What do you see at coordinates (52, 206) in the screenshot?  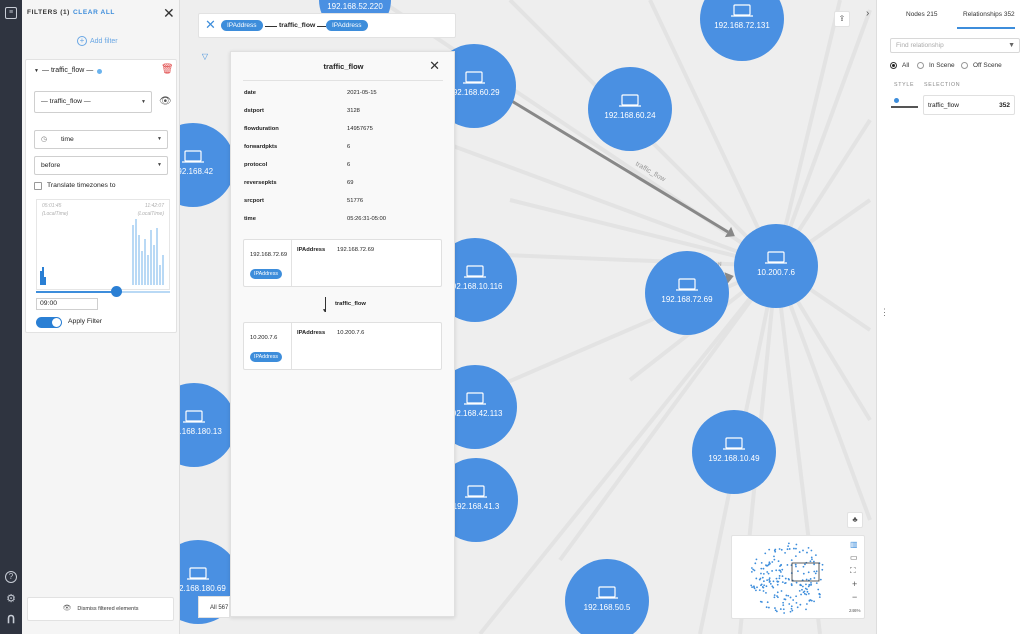 I see `histogram-start-time: 05:01:45` at bounding box center [52, 206].